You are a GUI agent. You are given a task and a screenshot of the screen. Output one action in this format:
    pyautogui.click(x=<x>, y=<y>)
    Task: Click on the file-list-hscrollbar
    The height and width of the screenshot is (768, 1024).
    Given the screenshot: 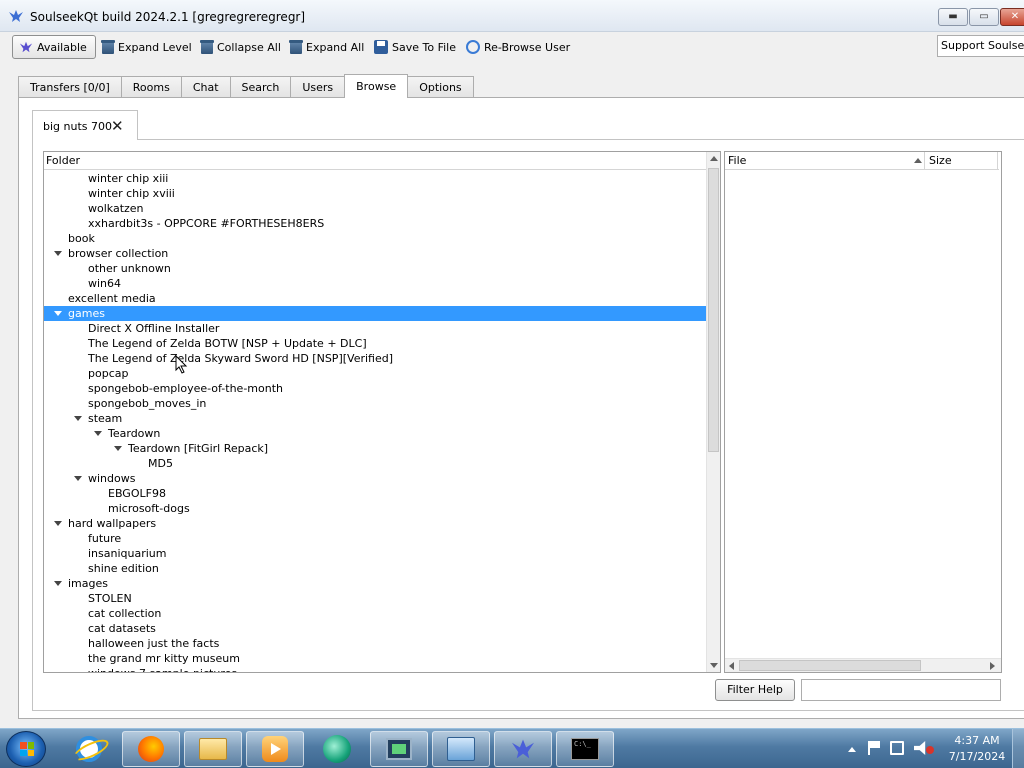 What is the action you would take?
    pyautogui.click(x=863, y=665)
    